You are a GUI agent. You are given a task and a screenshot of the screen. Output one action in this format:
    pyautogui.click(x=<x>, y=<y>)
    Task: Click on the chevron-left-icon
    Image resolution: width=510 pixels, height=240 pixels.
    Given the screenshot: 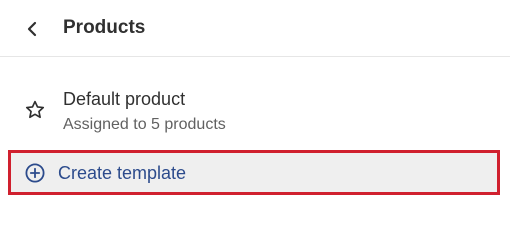 What is the action you would take?
    pyautogui.click(x=32, y=29)
    